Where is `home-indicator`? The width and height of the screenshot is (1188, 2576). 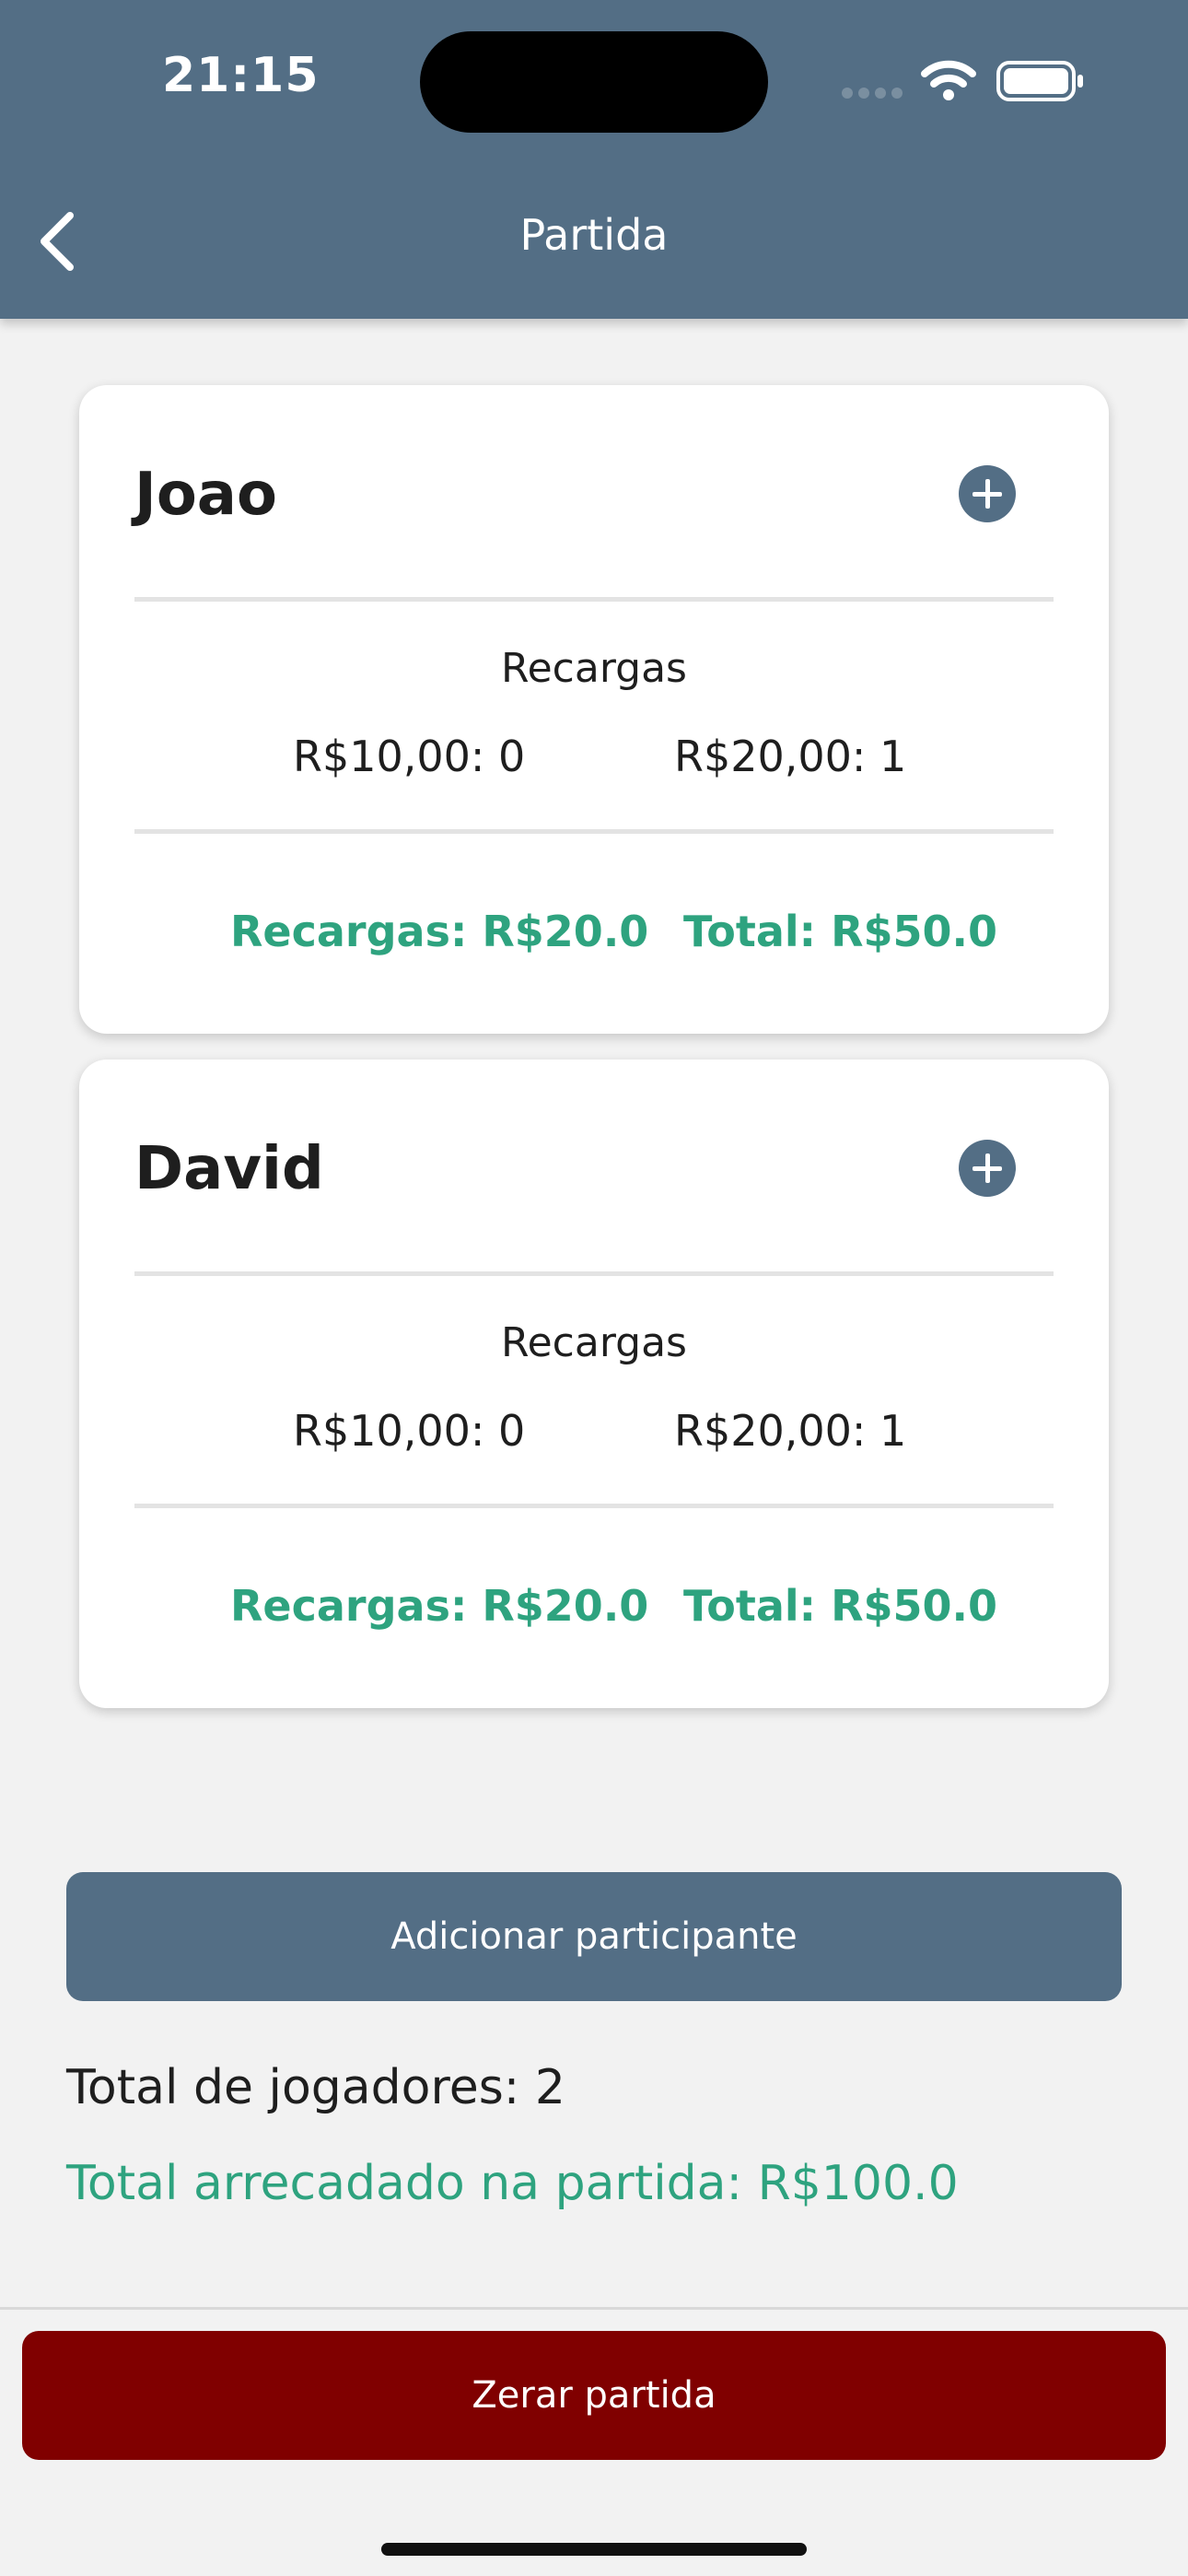
home-indicator is located at coordinates (594, 2549).